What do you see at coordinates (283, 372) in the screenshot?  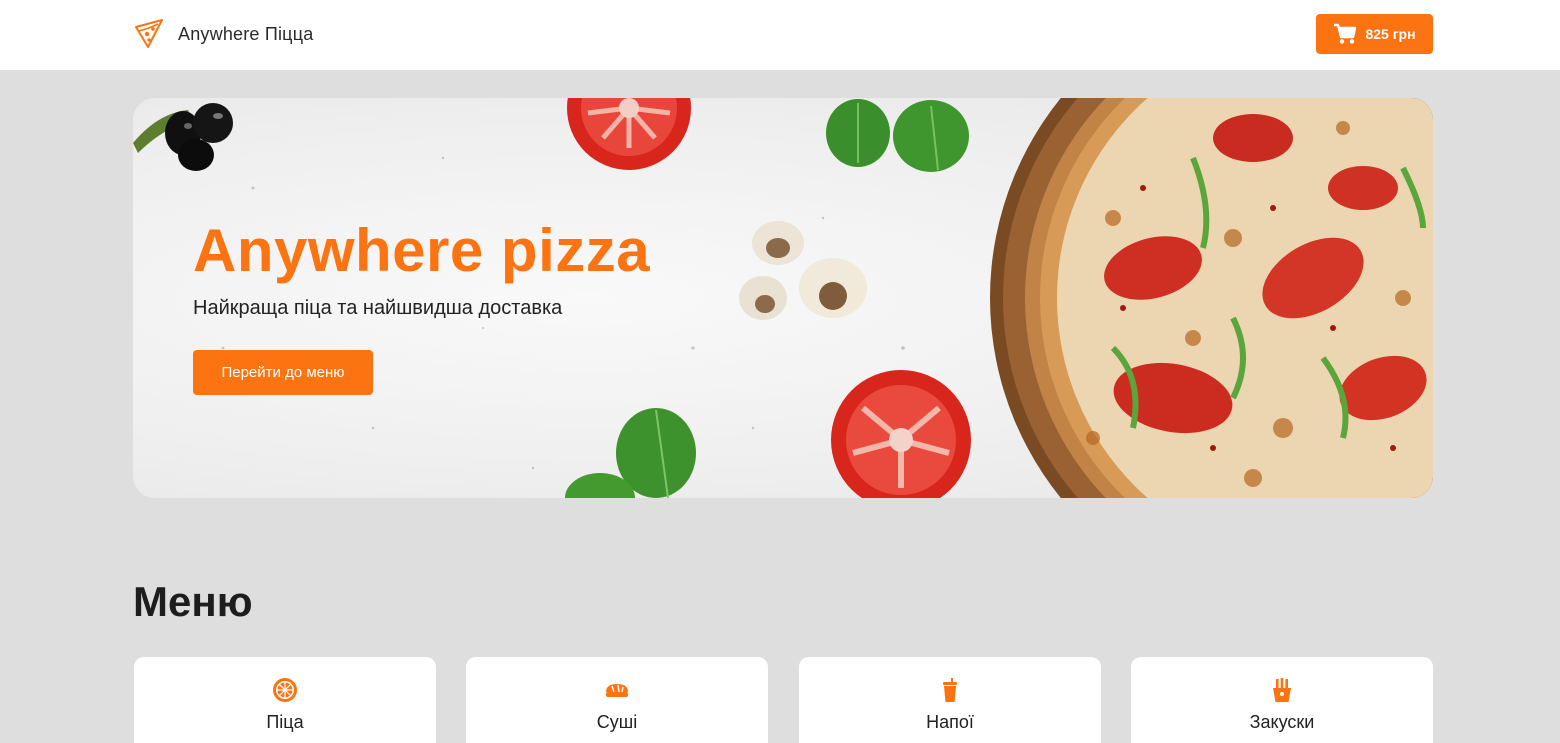 I see `go-to-menu-button: Перейти до меню` at bounding box center [283, 372].